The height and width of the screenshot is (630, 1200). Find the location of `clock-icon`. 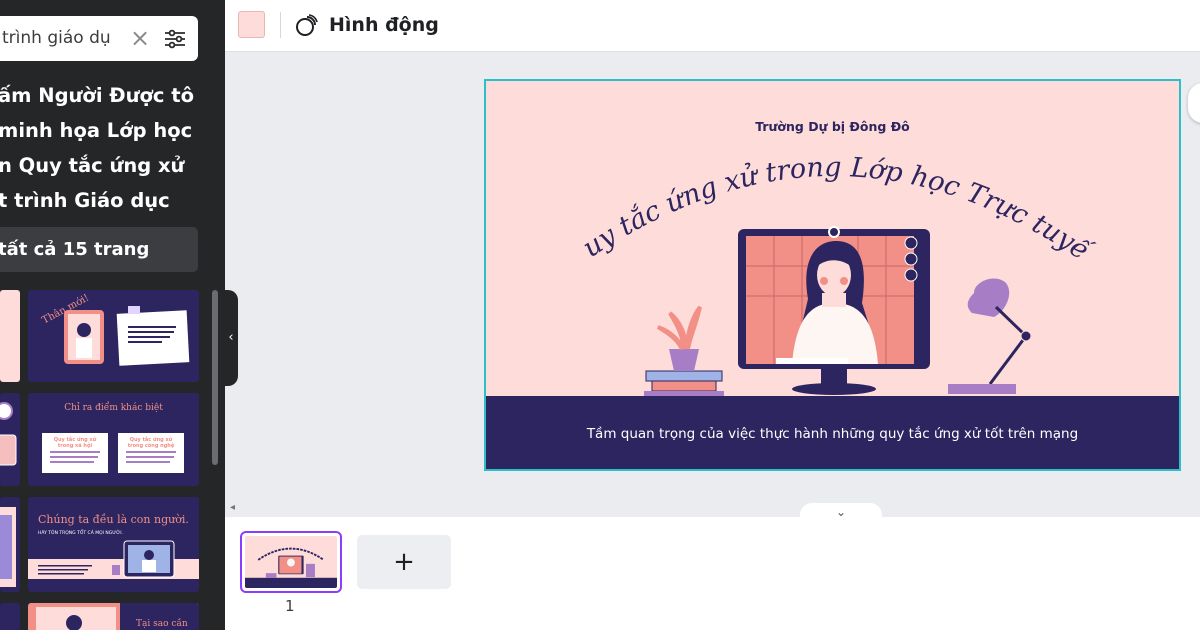

clock-icon is located at coordinates (8, 434).